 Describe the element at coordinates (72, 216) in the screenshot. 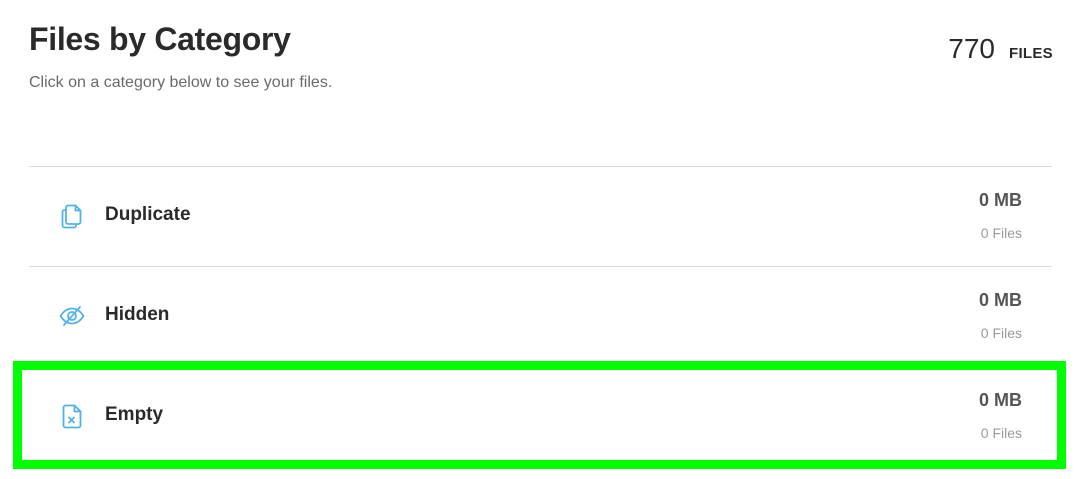

I see `duplicate-icon` at that location.